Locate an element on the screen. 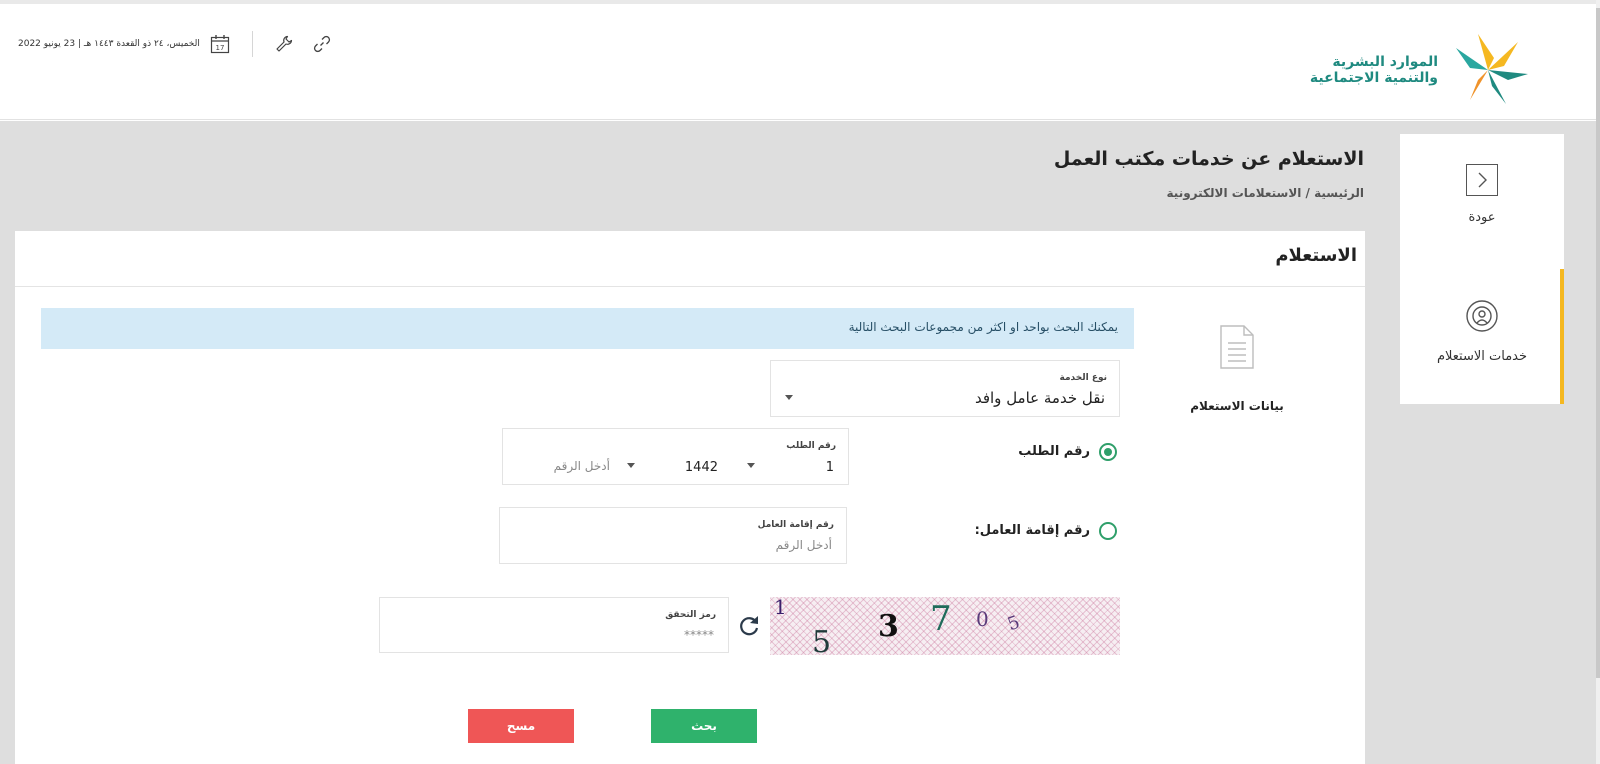 The height and width of the screenshot is (764, 1600). link-icon is located at coordinates (322, 44).